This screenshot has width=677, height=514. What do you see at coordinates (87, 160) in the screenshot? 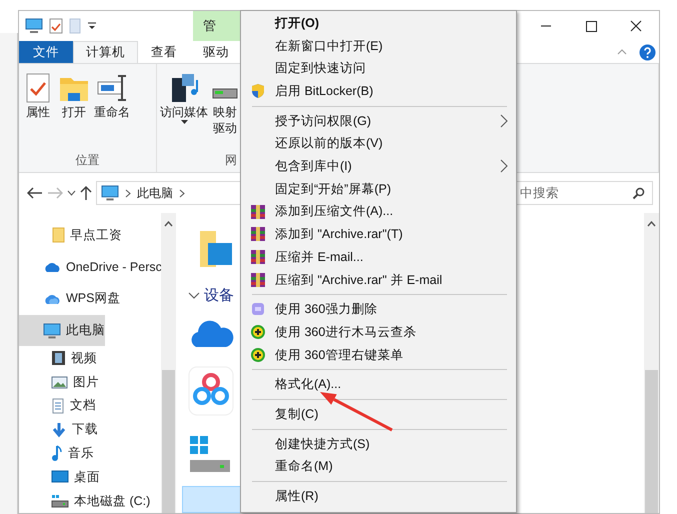
I see `group-label: 位置` at bounding box center [87, 160].